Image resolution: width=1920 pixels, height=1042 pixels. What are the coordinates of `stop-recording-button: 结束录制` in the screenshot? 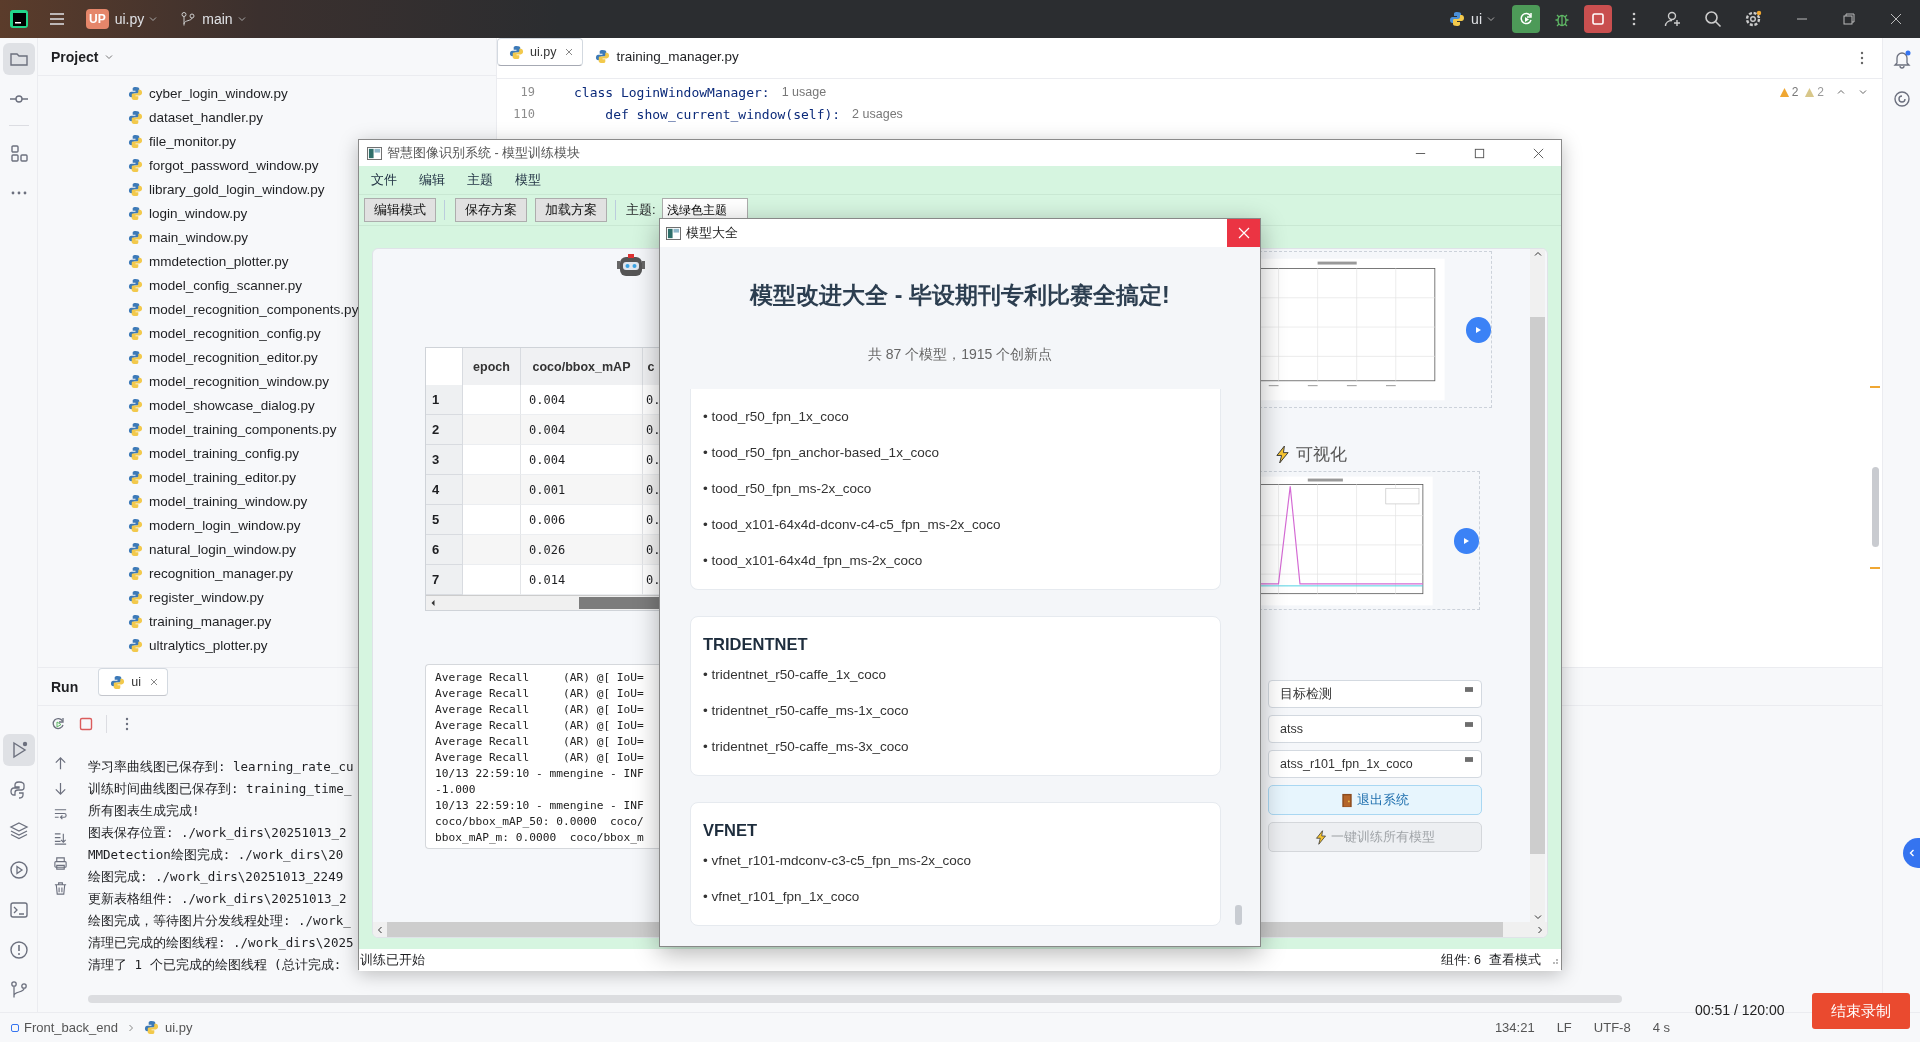 It's located at (1861, 1011).